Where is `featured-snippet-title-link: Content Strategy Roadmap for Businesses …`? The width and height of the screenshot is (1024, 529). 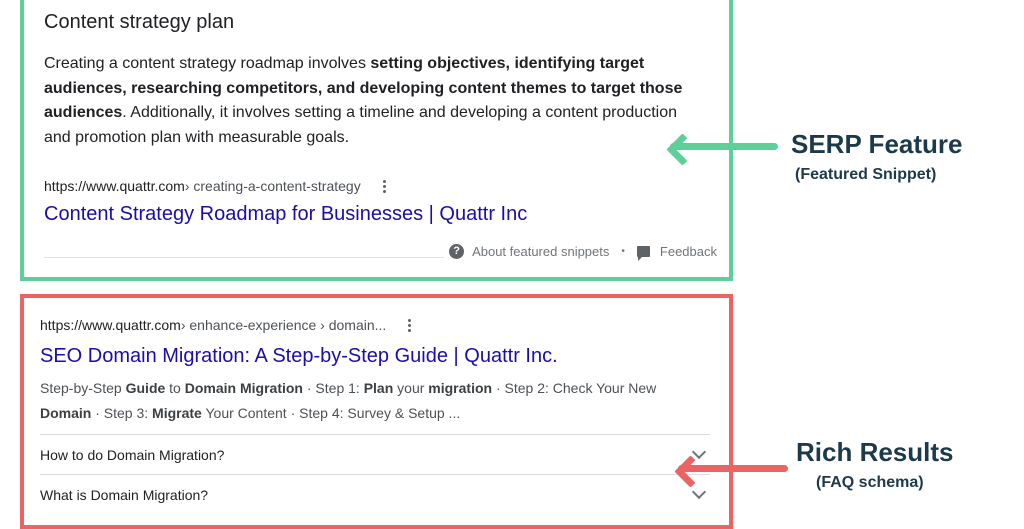
featured-snippet-title-link: Content Strategy Roadmap for Businesses … is located at coordinates (285, 214).